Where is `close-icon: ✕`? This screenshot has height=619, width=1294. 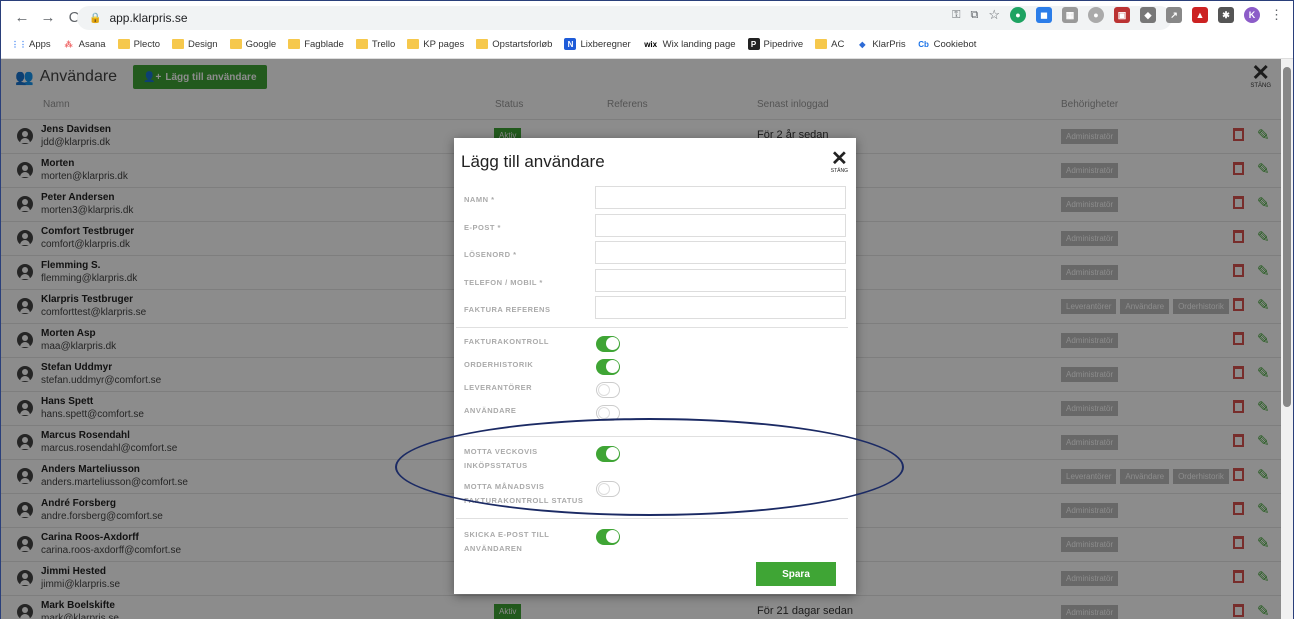 close-icon: ✕ is located at coordinates (839, 159).